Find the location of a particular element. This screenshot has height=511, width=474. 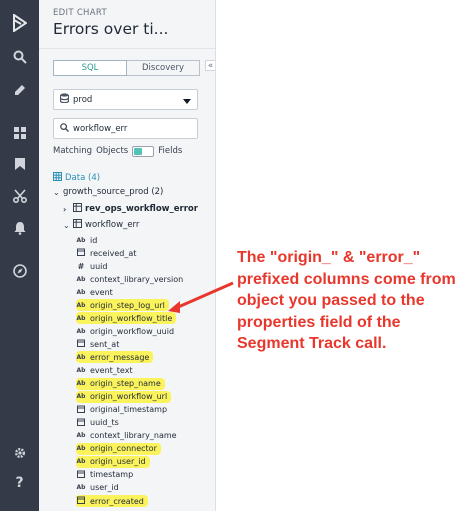

column-name: origin_workflow_title is located at coordinates (131, 318).